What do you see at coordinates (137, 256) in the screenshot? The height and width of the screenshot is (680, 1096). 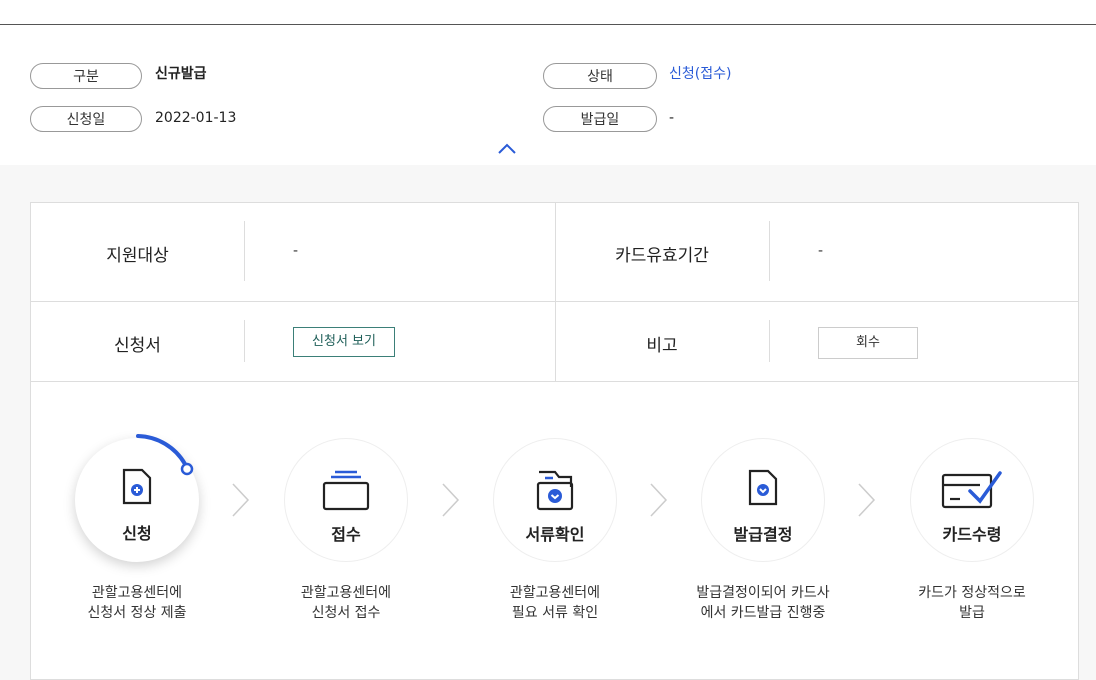 I see `target-label: 지원대상` at bounding box center [137, 256].